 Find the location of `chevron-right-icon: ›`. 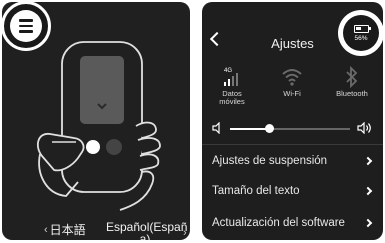

chevron-right-icon: › is located at coordinates (185, 233).